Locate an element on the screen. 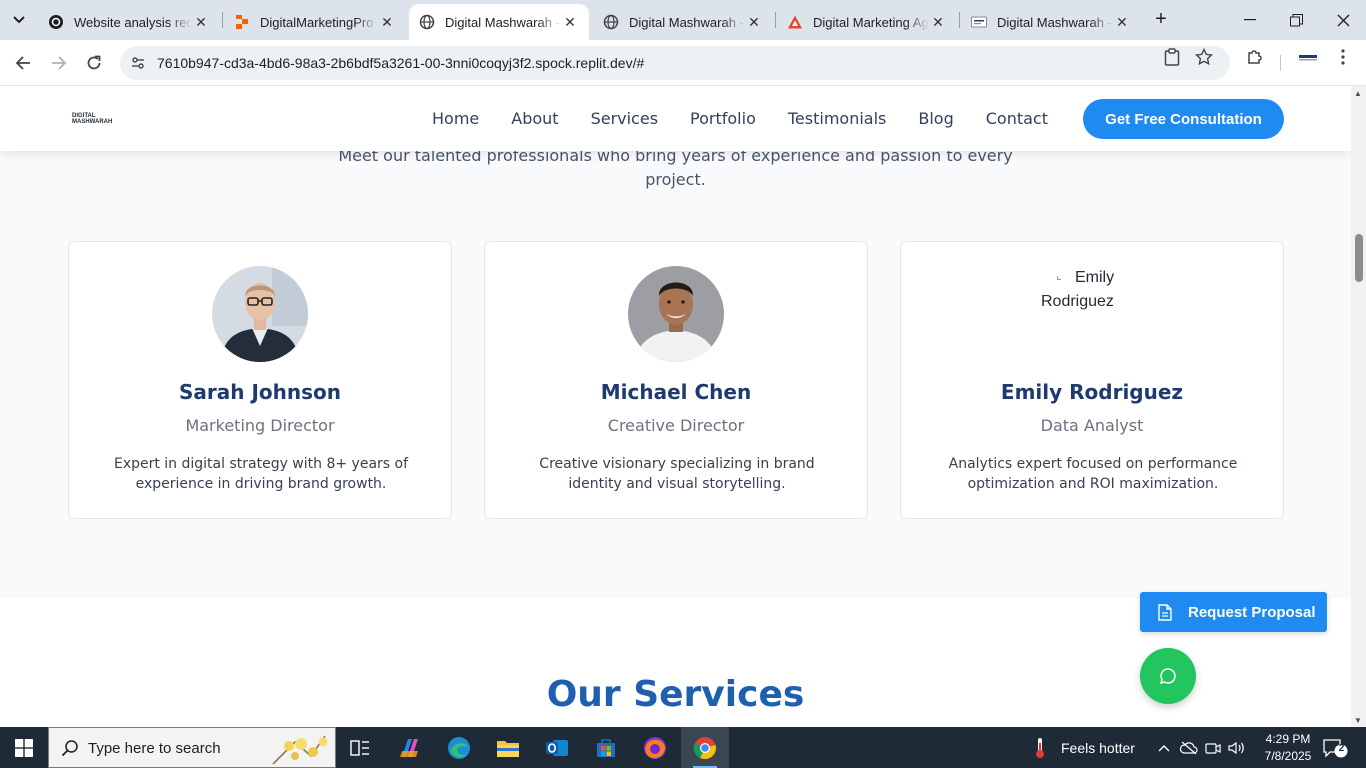  browser-tab: Digital Mashwarah - l ✕ is located at coordinates (683, 22).